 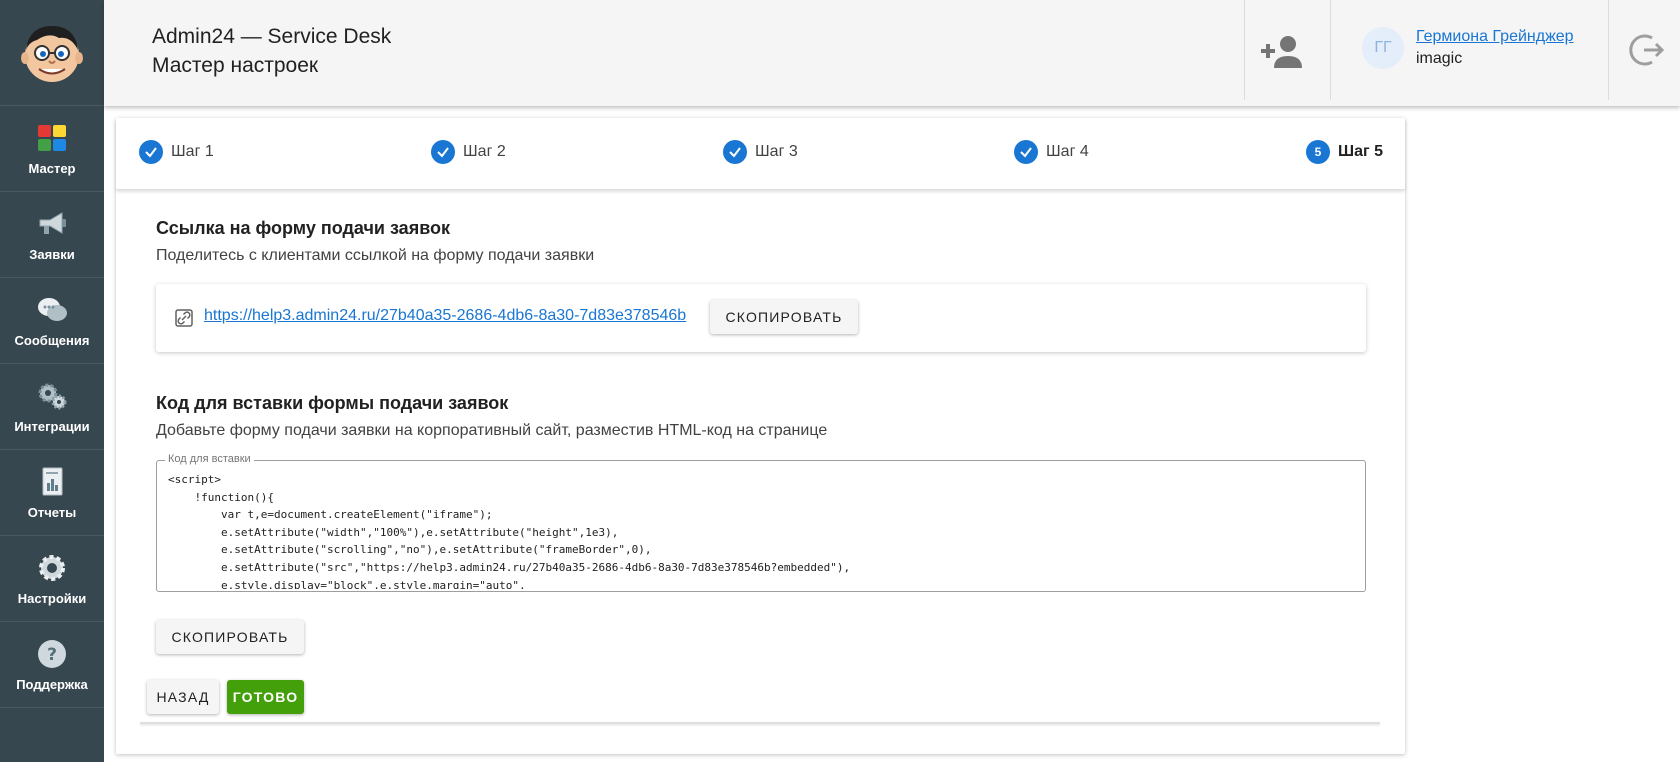 What do you see at coordinates (52, 340) in the screenshot?
I see `sidebar-item-label: Сообщения` at bounding box center [52, 340].